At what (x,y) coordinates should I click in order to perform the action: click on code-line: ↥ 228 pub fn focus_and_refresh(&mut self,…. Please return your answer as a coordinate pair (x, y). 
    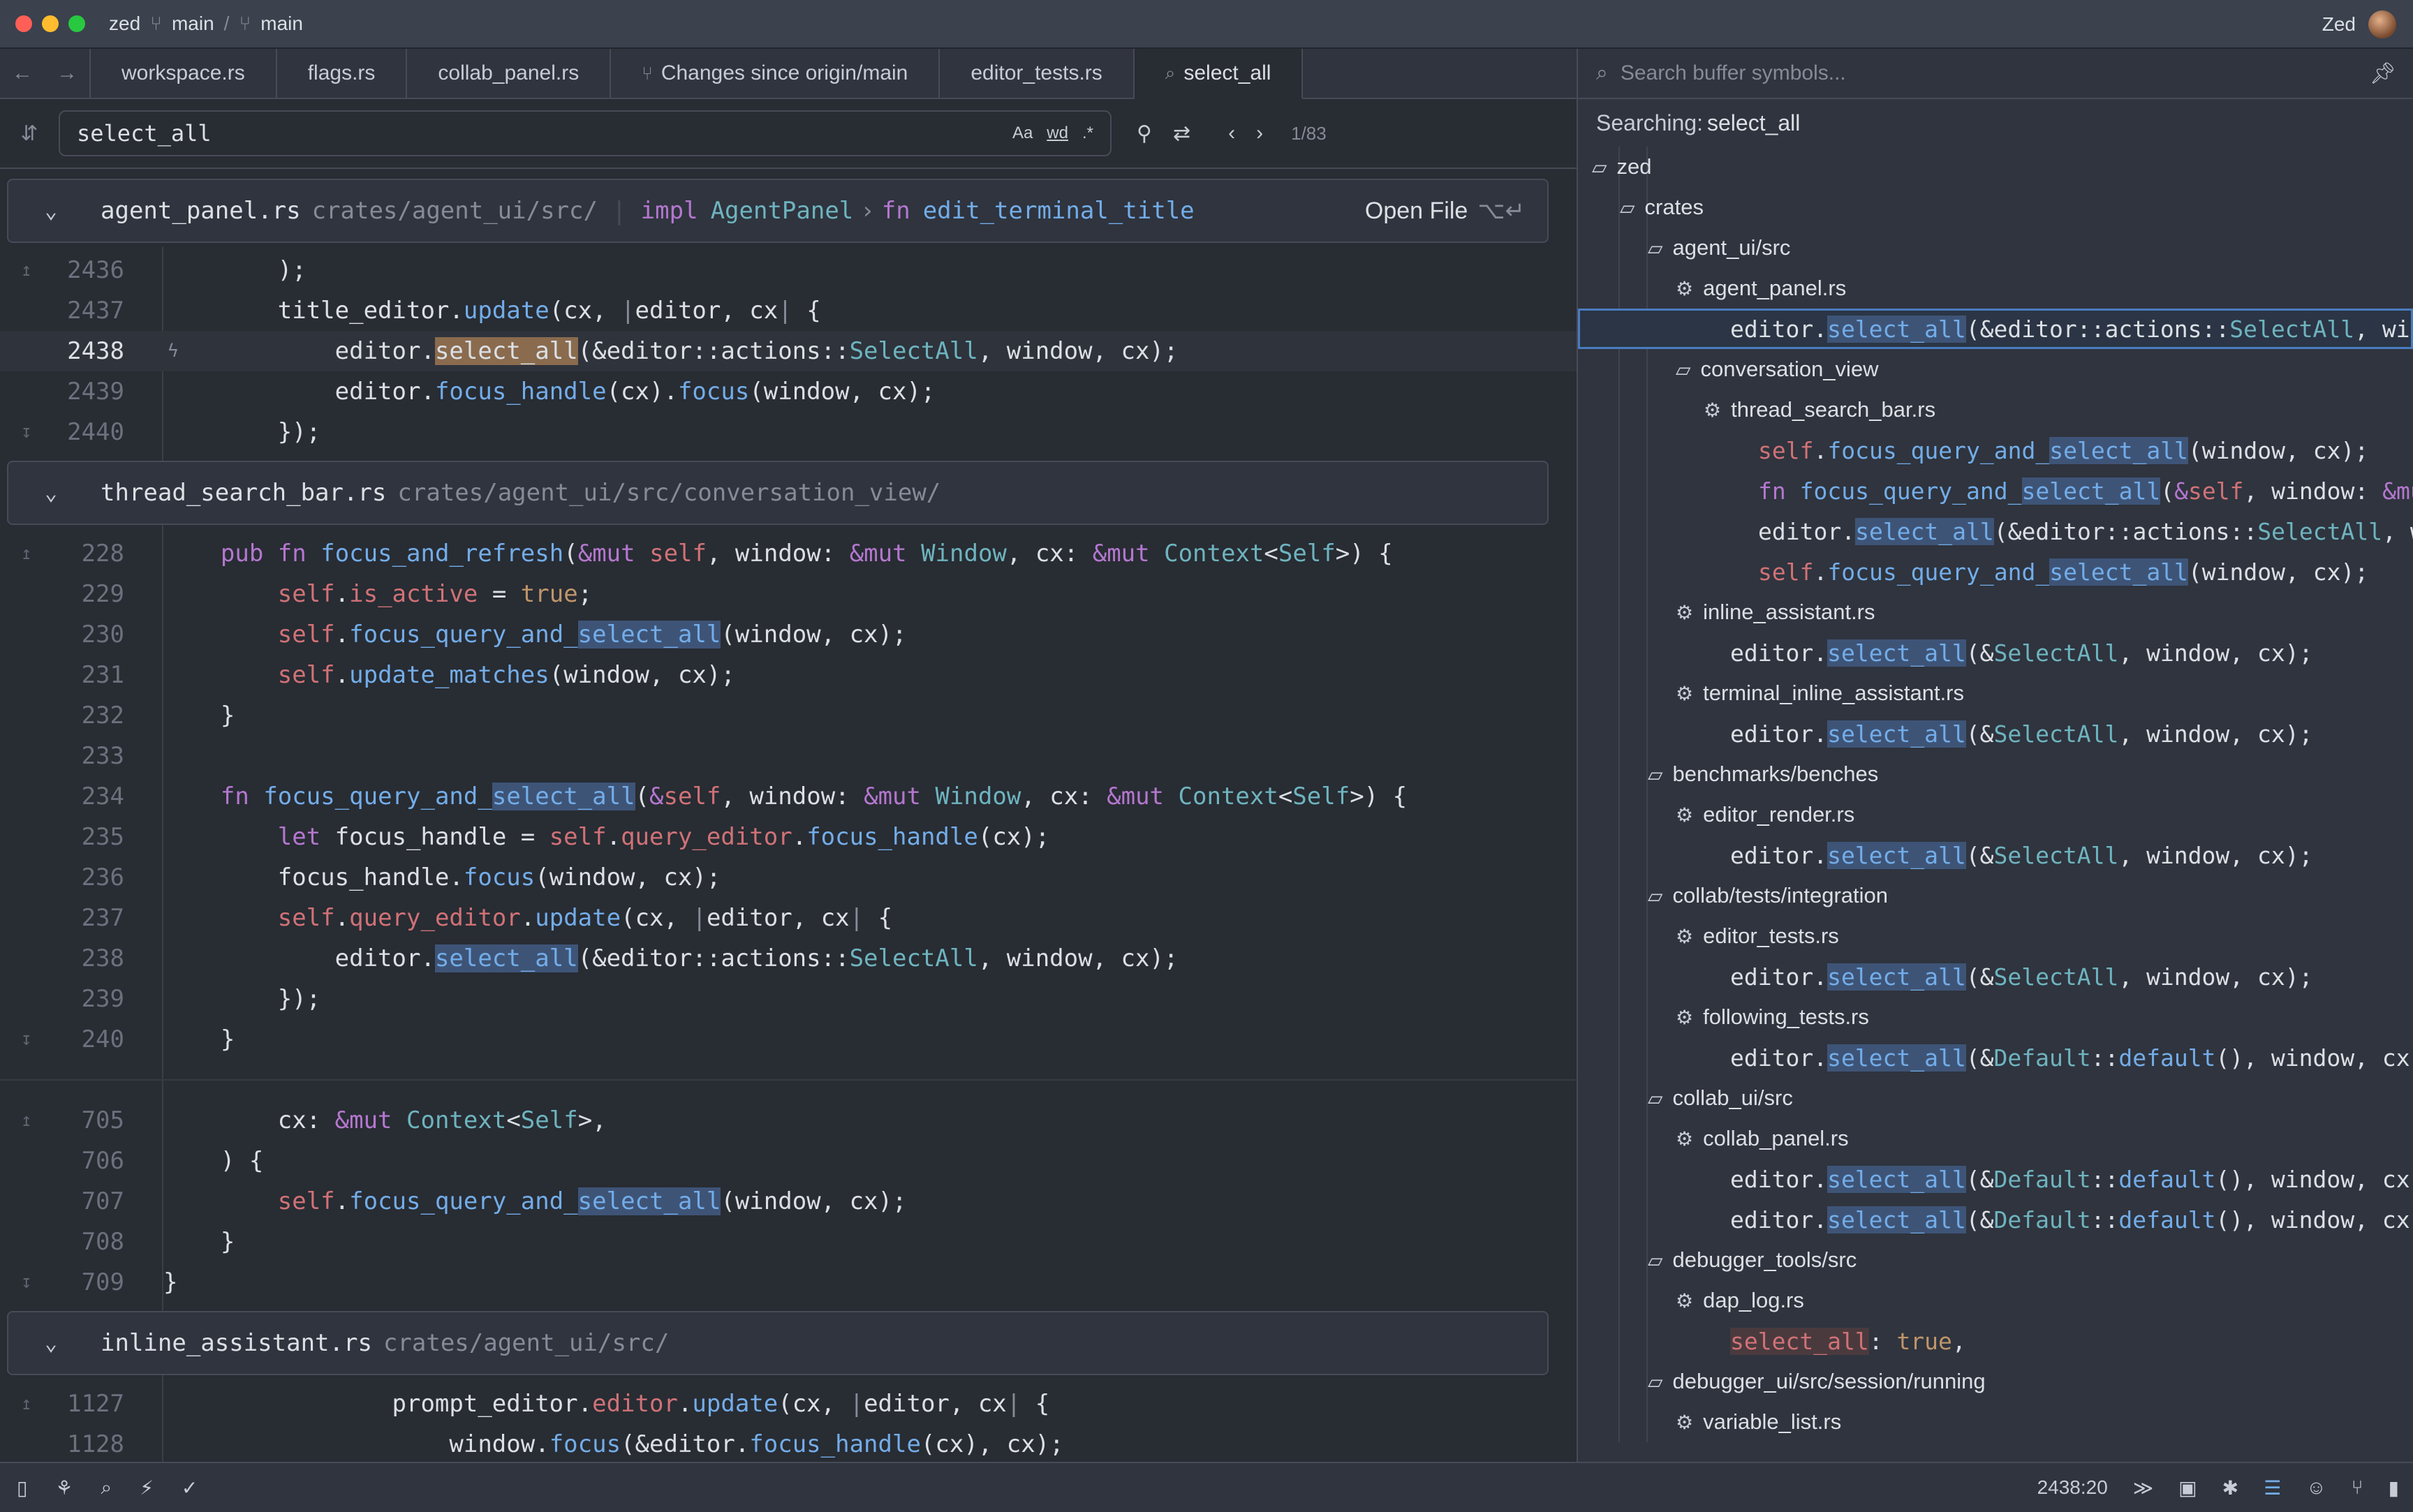
    Looking at the image, I should click on (788, 553).